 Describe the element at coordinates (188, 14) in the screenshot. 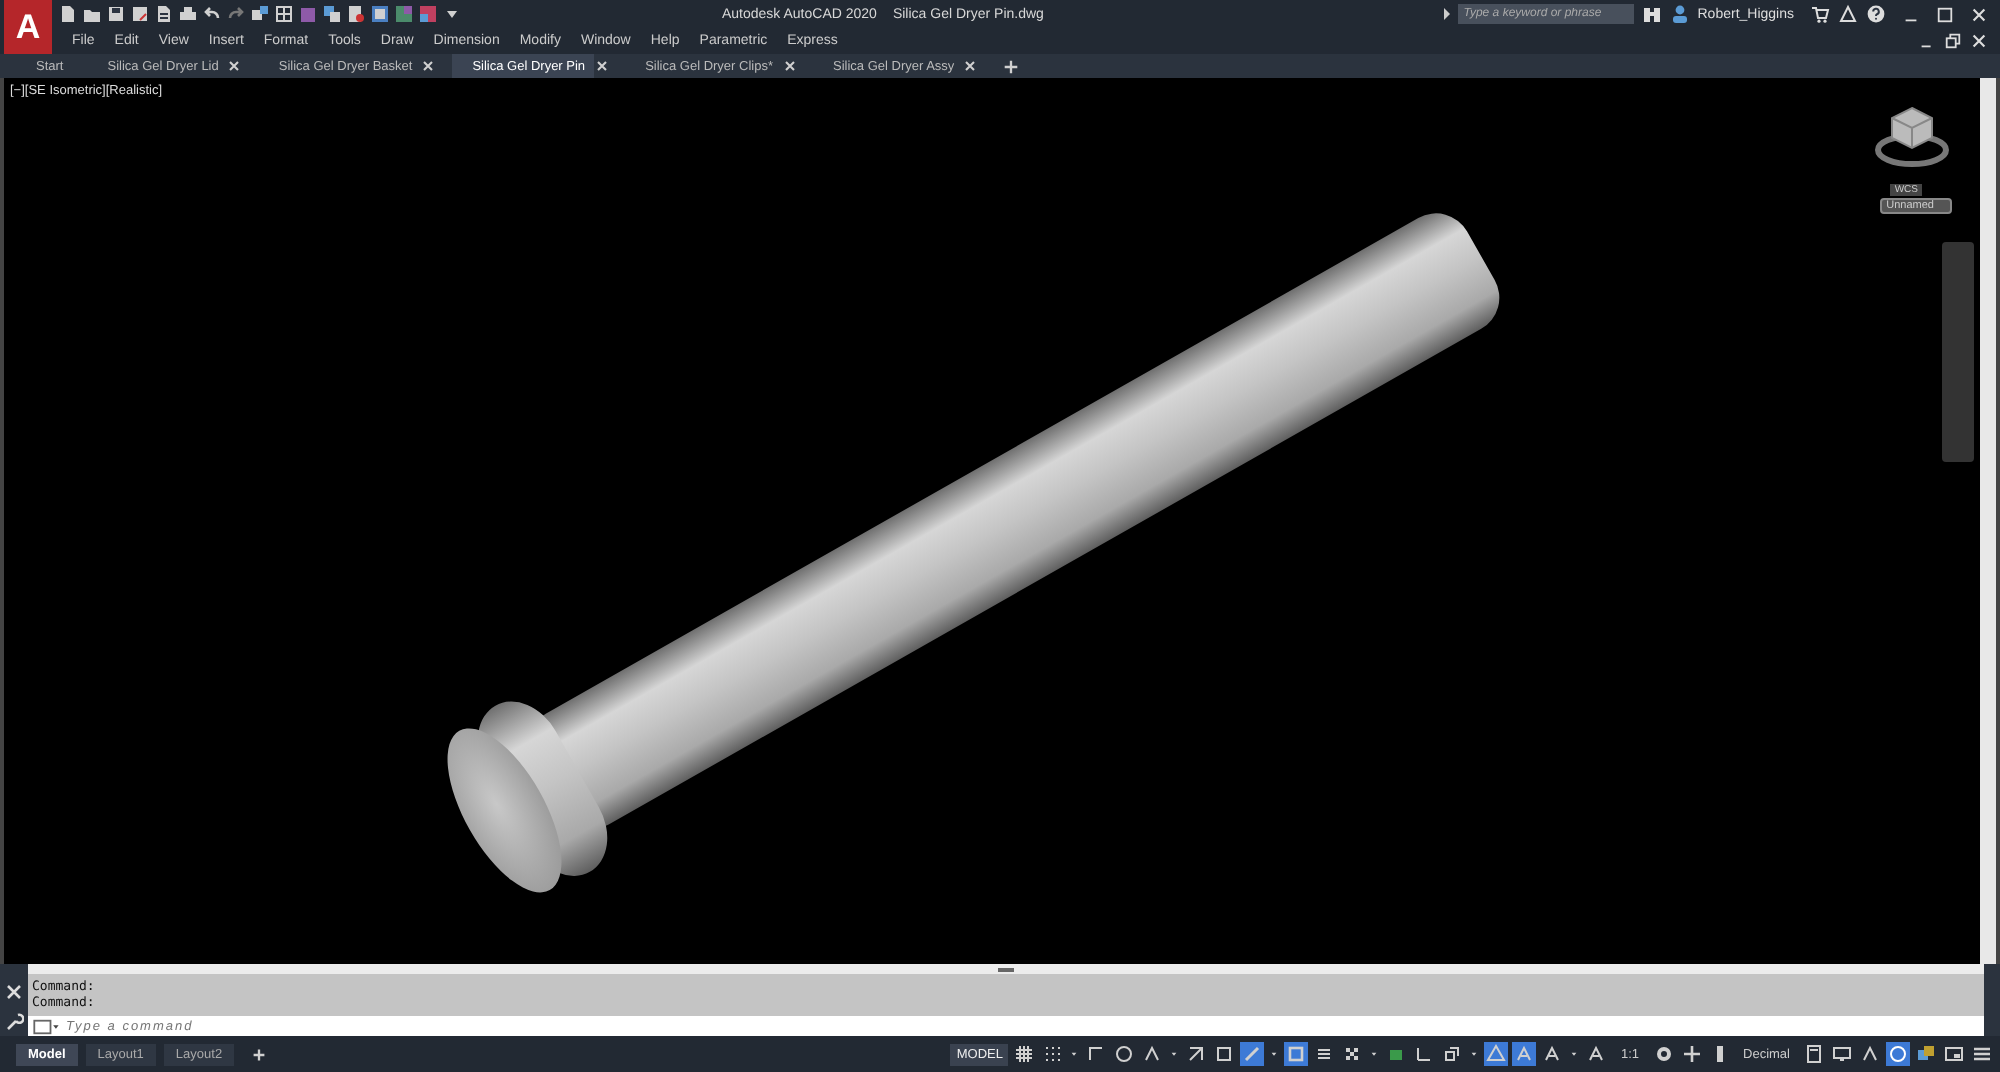

I see `printer-icon` at that location.